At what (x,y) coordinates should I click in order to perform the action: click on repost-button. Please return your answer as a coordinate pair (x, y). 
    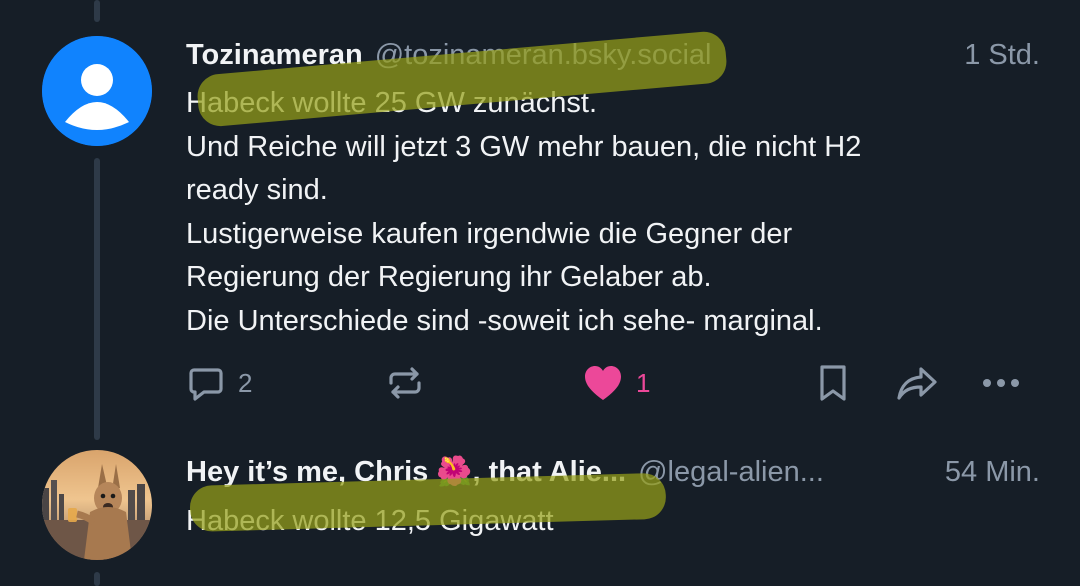
    Looking at the image, I should click on (405, 383).